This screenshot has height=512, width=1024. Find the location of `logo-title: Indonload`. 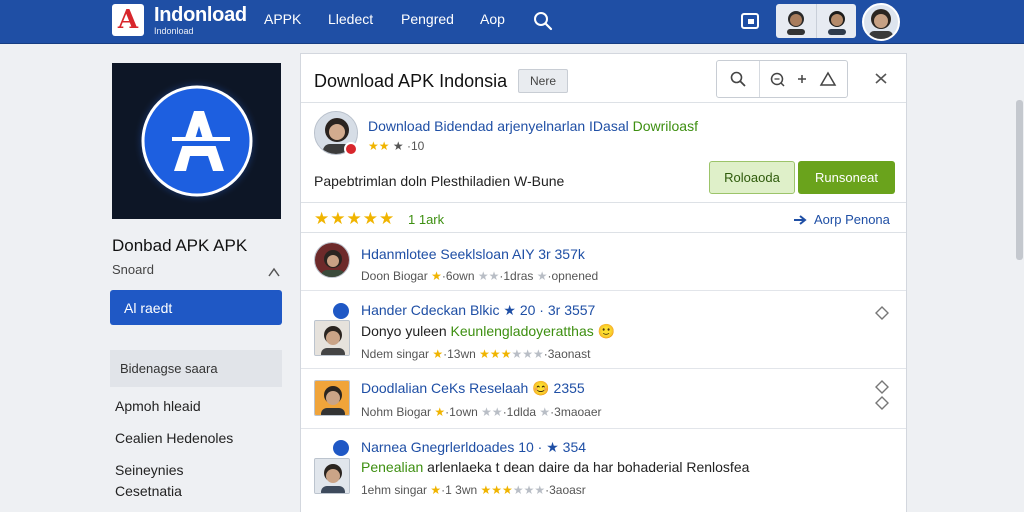

logo-title: Indonload is located at coordinates (200, 15).